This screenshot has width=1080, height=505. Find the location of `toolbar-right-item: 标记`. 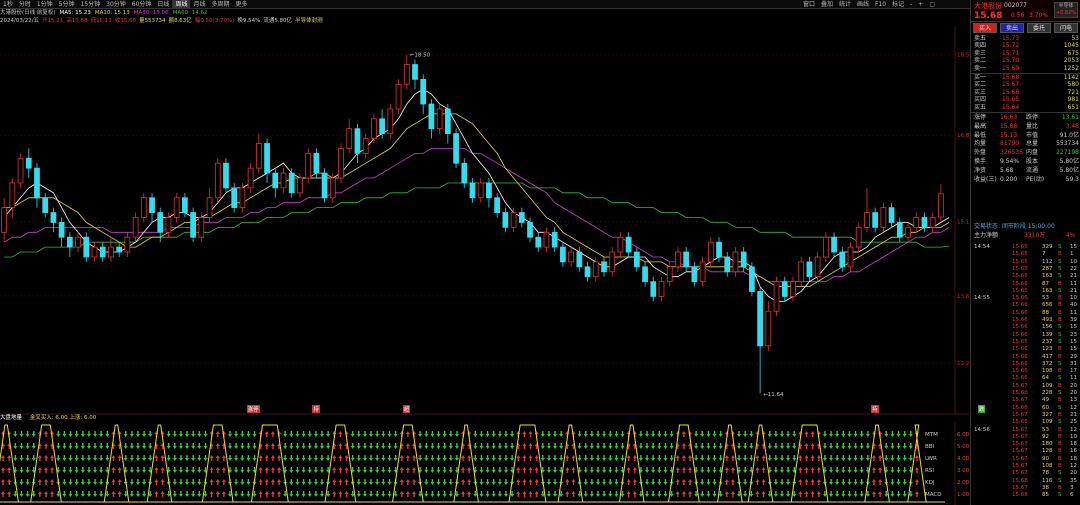

toolbar-right-item: 标记 is located at coordinates (898, 4).